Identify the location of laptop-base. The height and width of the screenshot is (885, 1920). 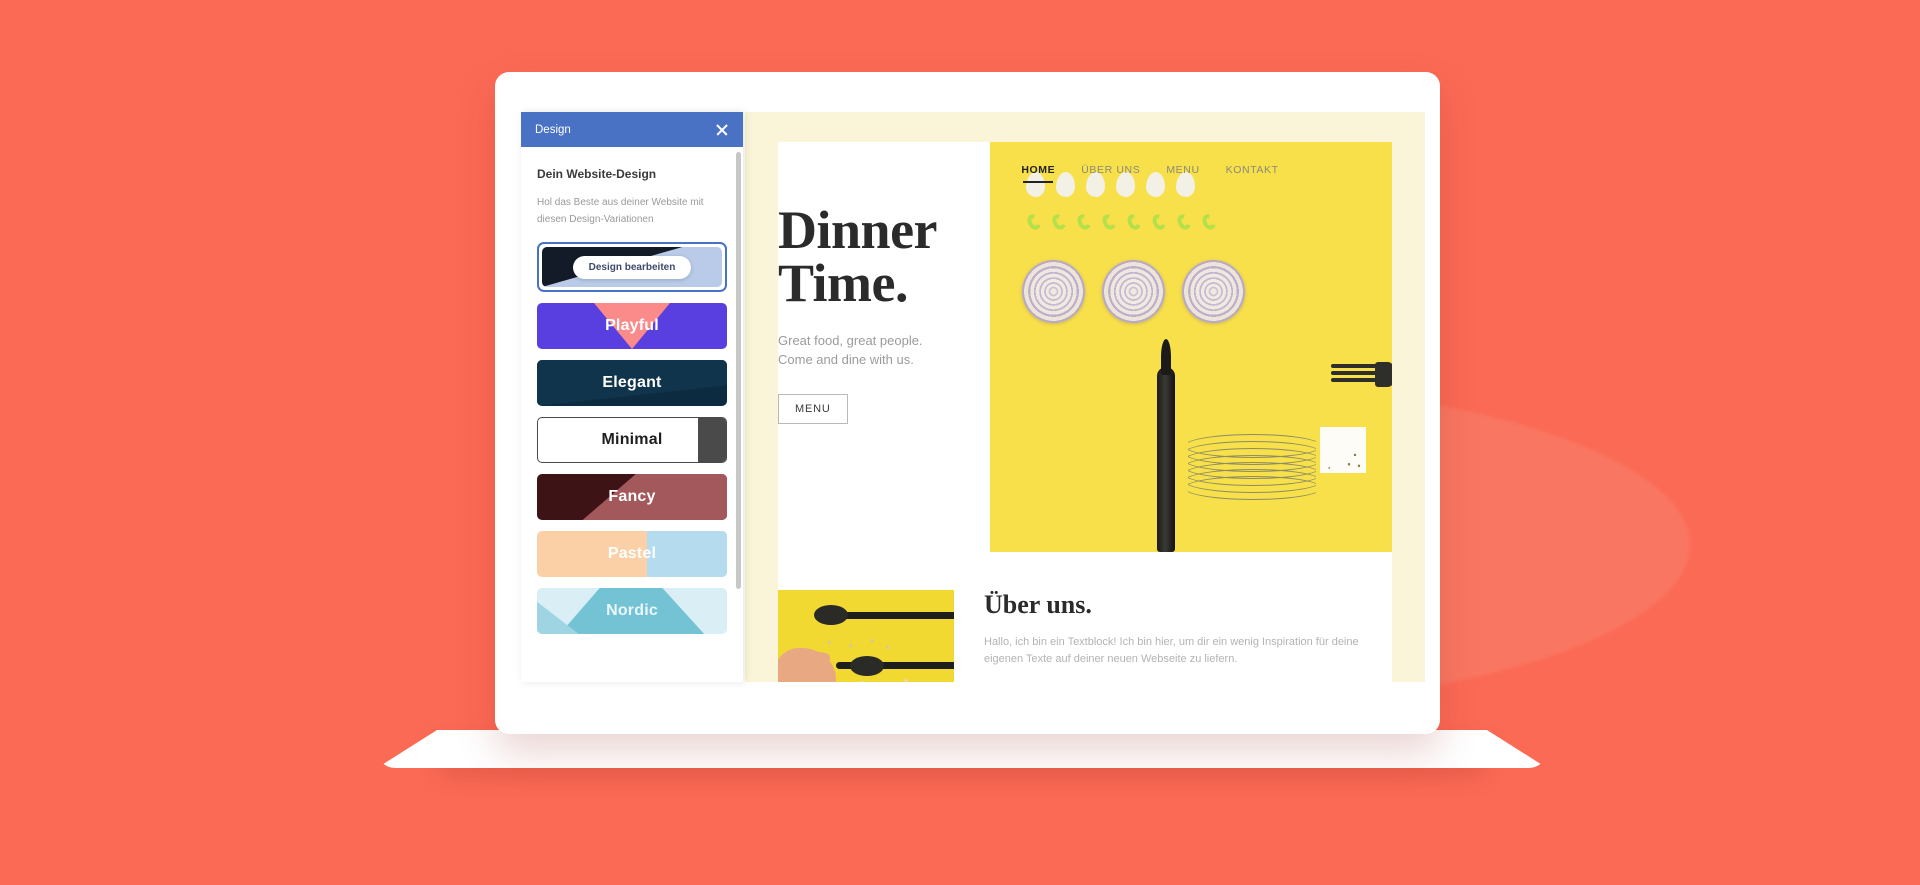
(962, 749).